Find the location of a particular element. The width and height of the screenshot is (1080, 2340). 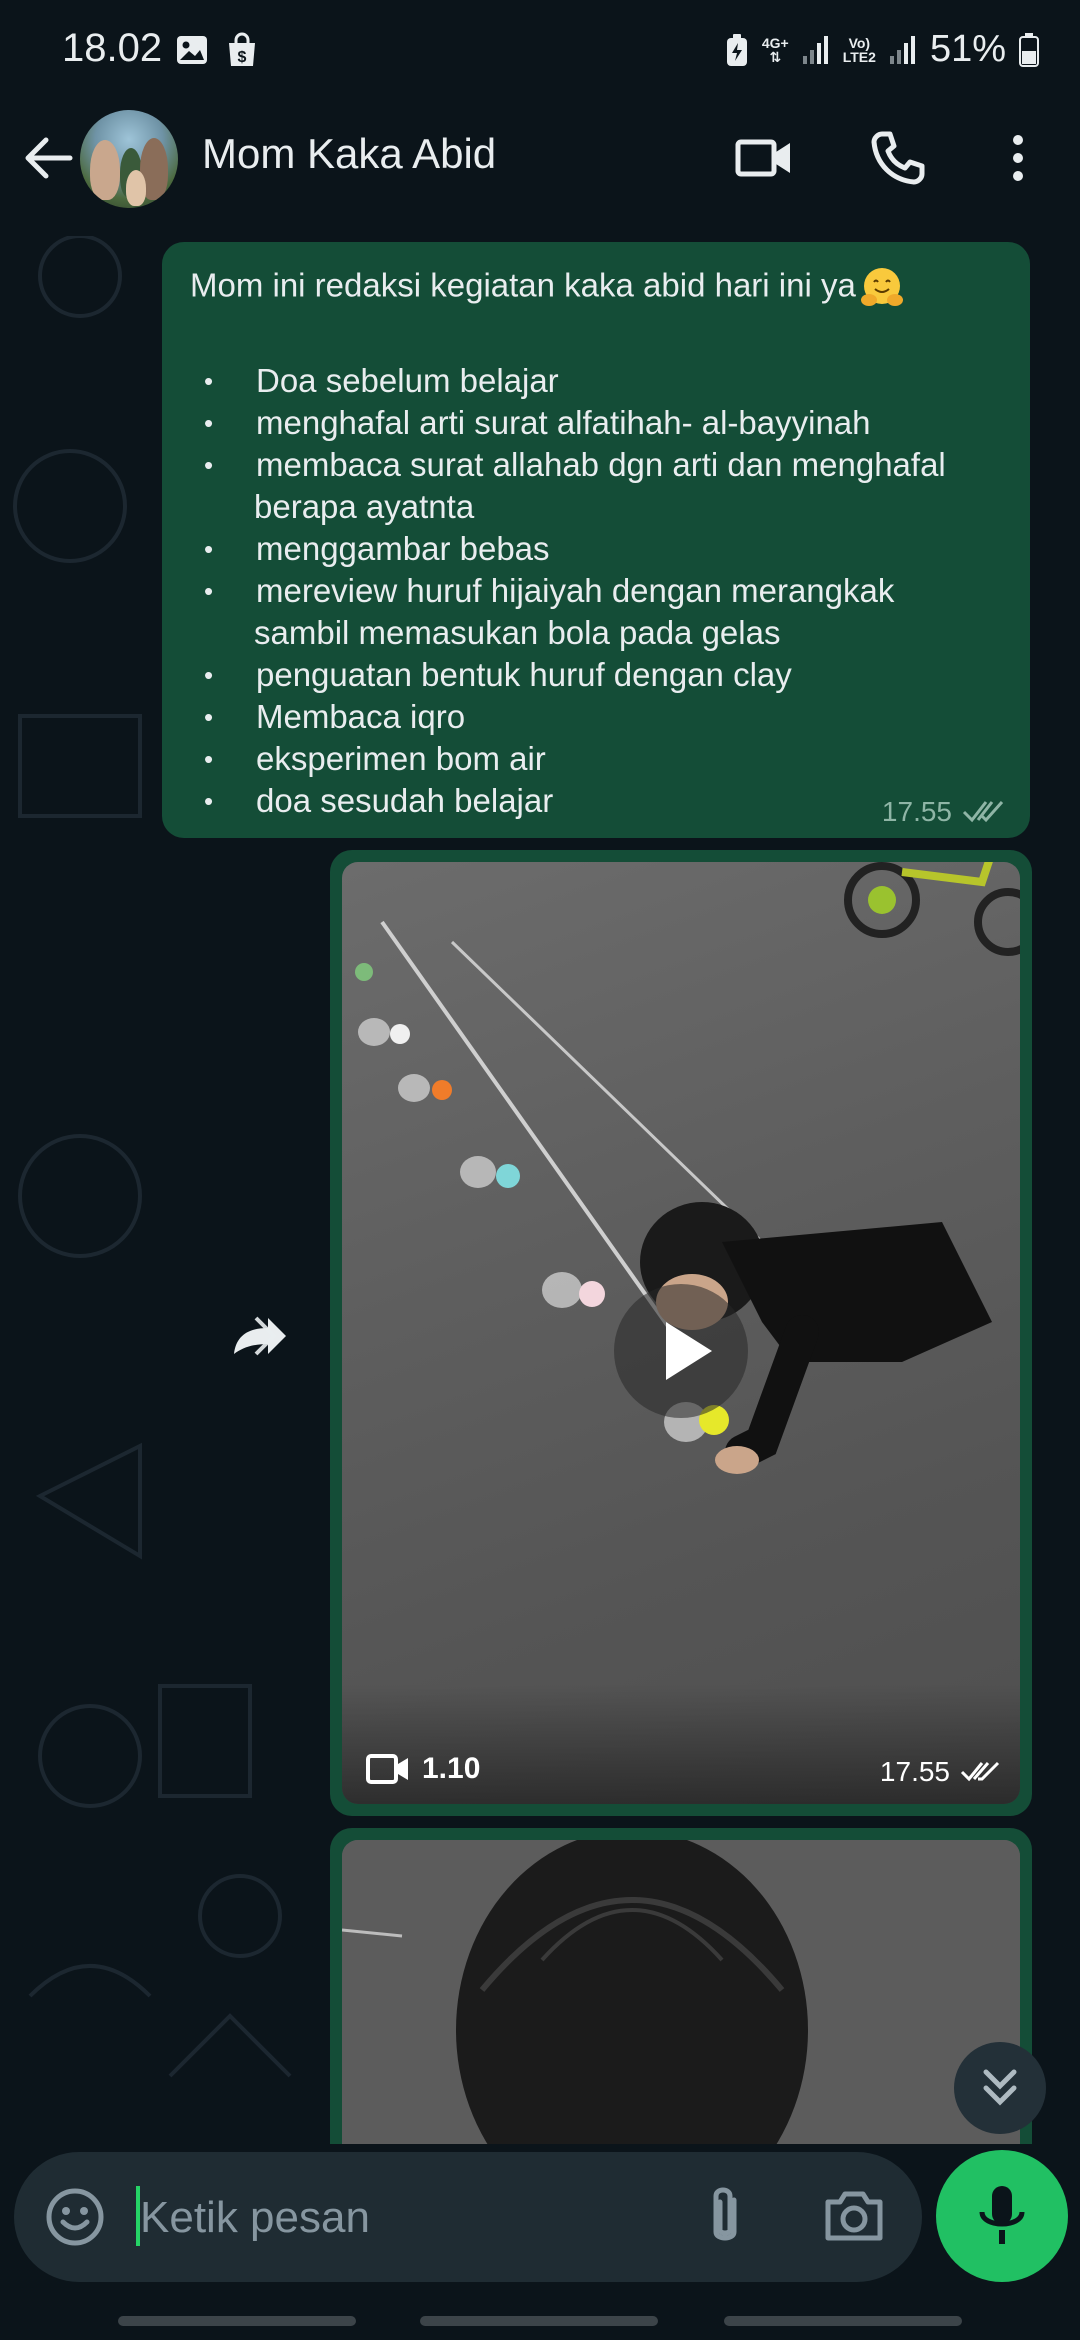

hugging-face-emoji-icon is located at coordinates (881, 287).